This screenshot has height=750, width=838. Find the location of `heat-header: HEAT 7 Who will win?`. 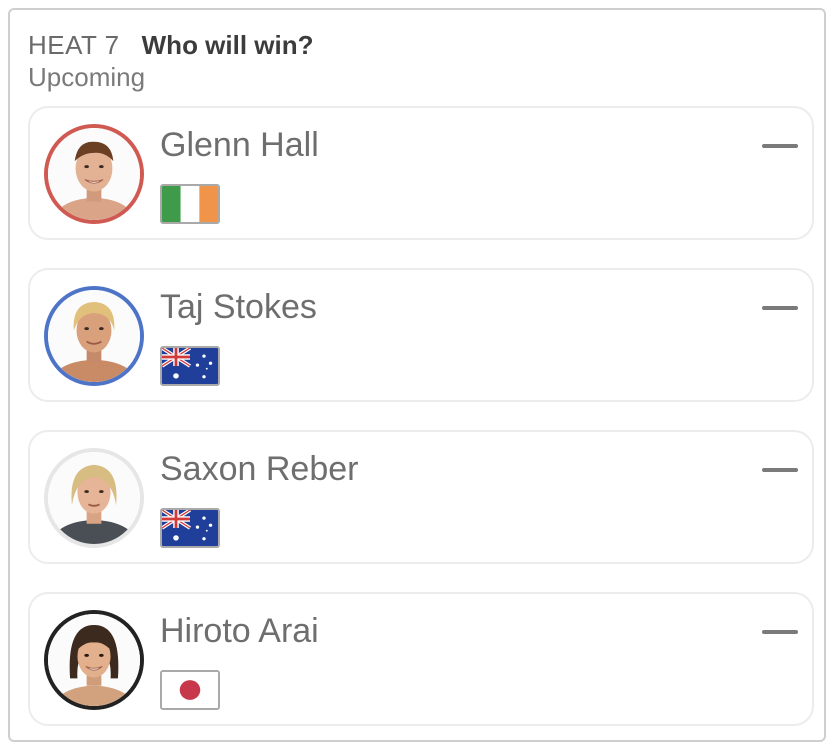

heat-header: HEAT 7 Who will win? is located at coordinates (171, 45).